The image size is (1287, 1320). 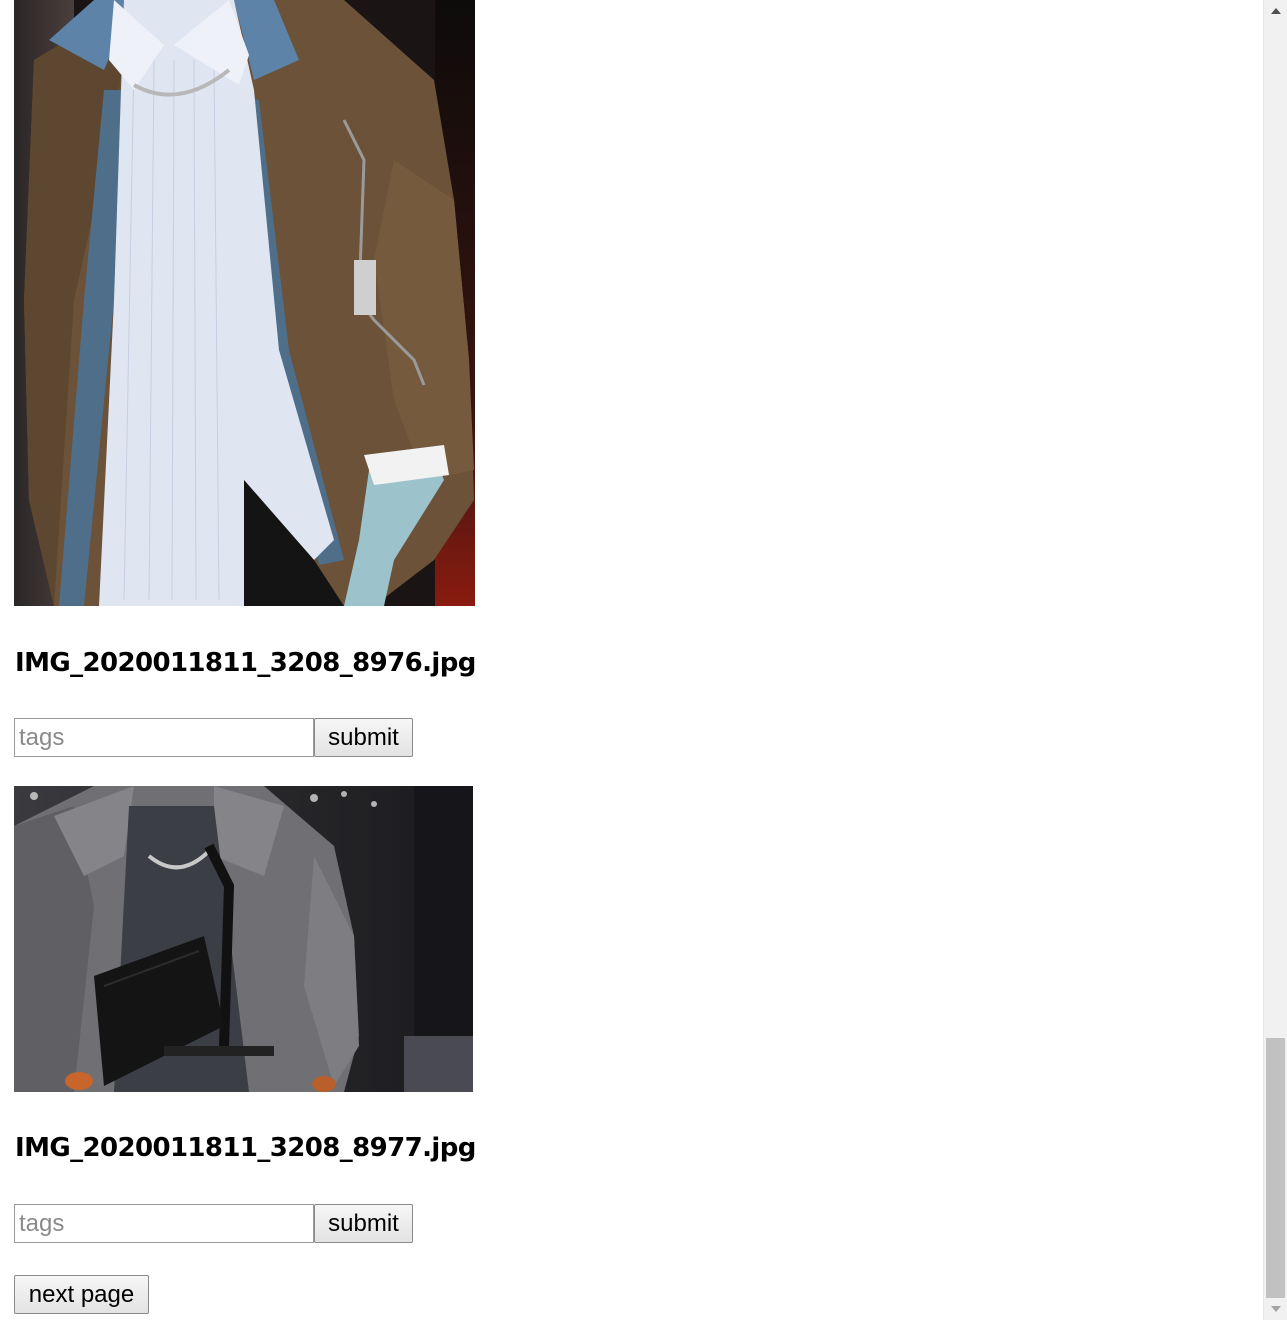 I want to click on image-filename: IMG_2020011811_3208_8976.jpg, so click(x=245, y=663).